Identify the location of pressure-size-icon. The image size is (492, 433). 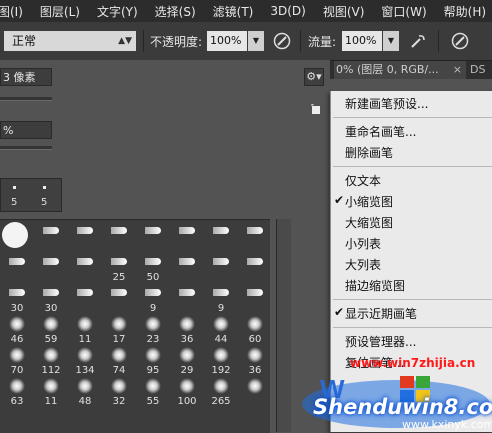
(460, 41).